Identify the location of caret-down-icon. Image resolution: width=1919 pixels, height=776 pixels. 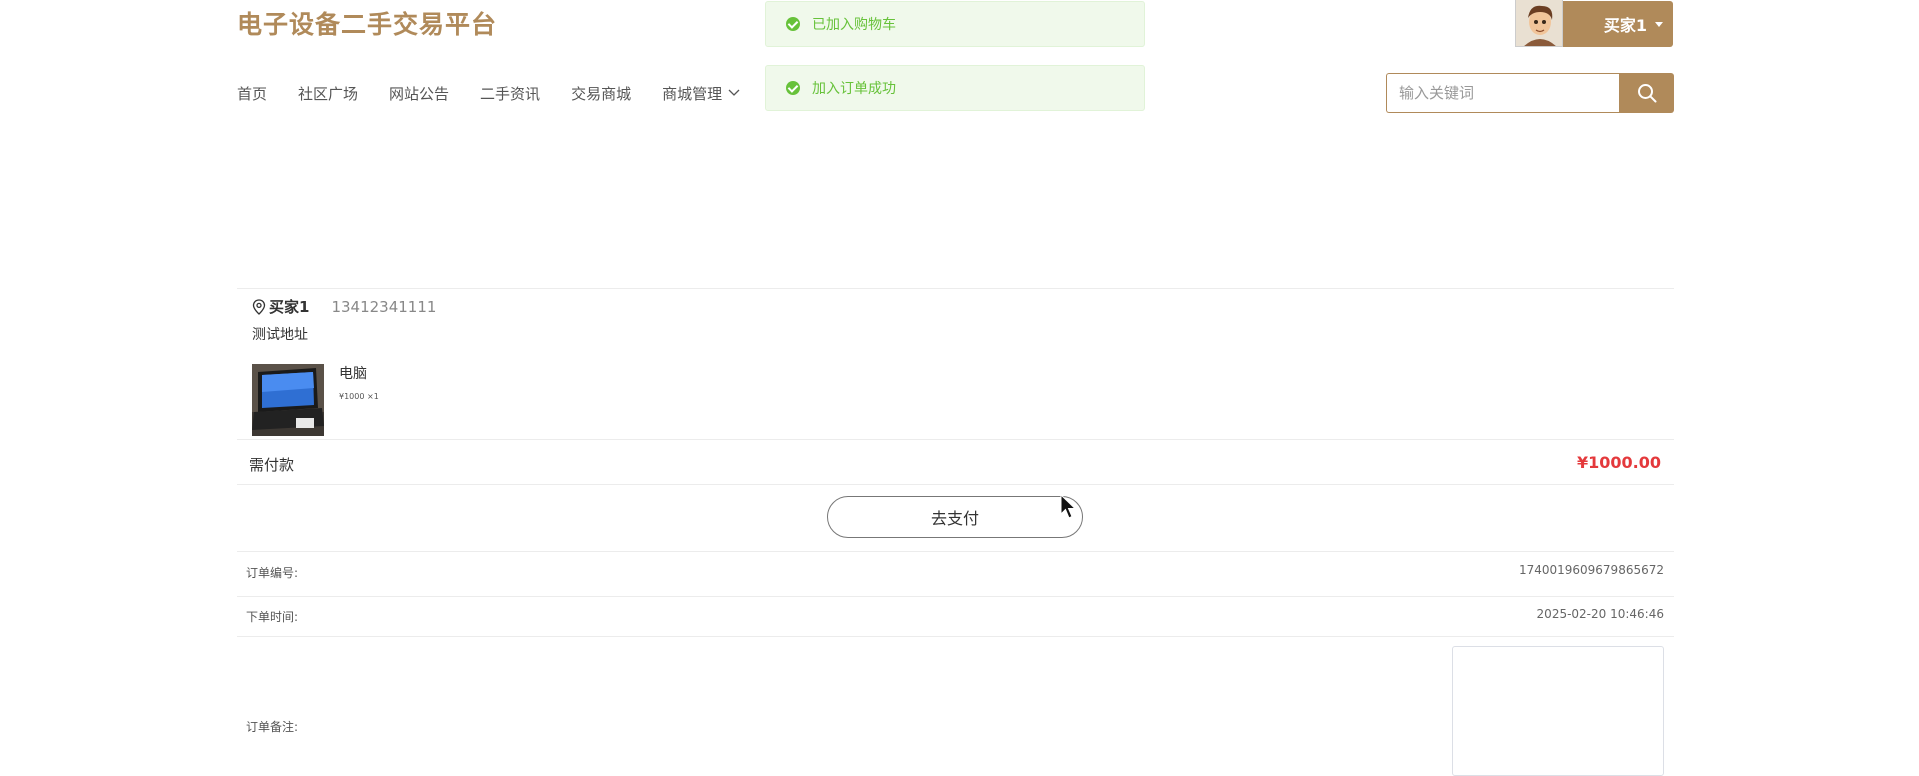
(1659, 24).